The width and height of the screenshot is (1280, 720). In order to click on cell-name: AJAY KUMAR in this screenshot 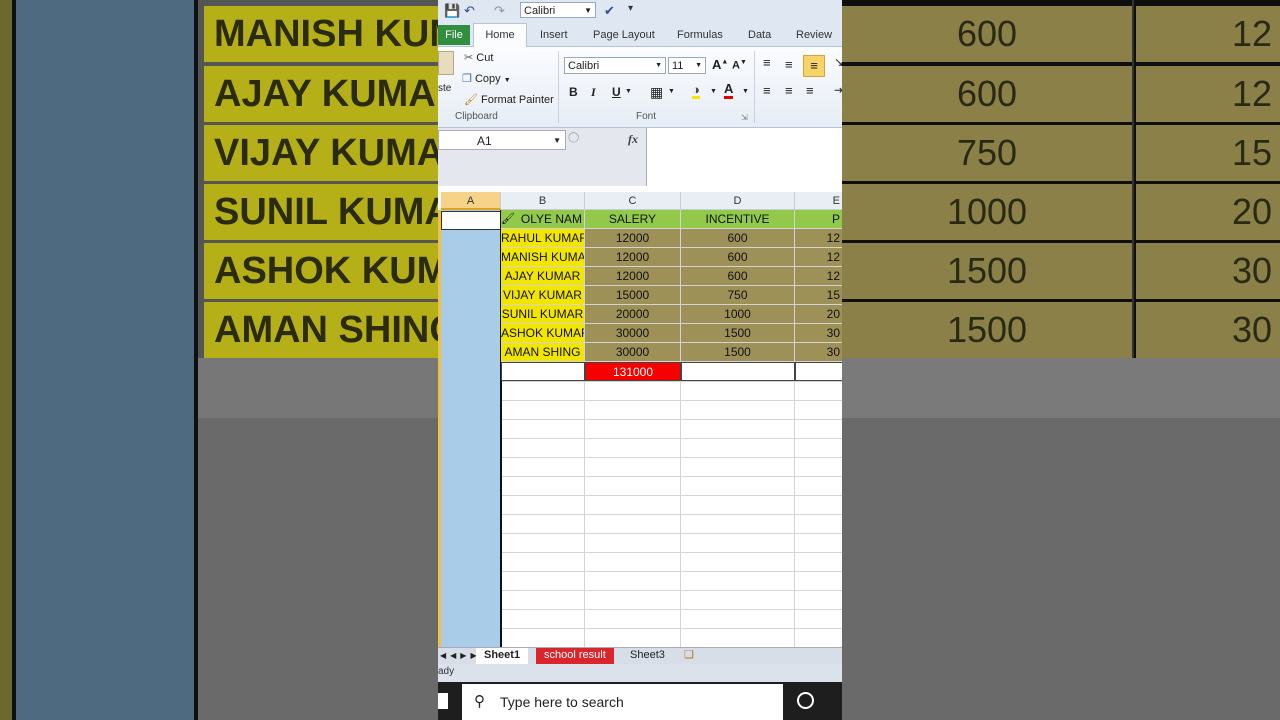, I will do `click(543, 276)`.